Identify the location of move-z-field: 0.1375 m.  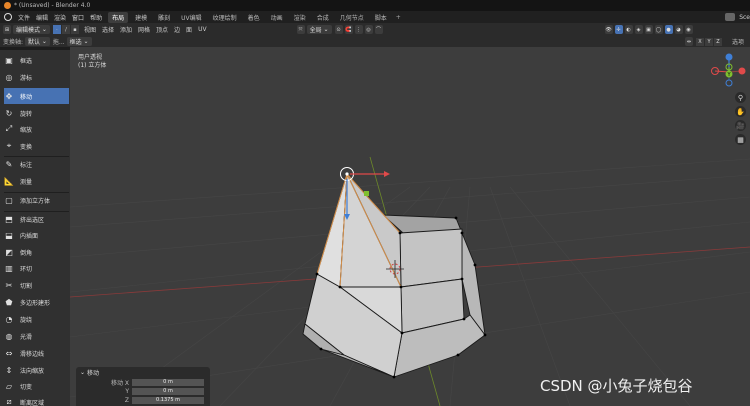
(168, 400).